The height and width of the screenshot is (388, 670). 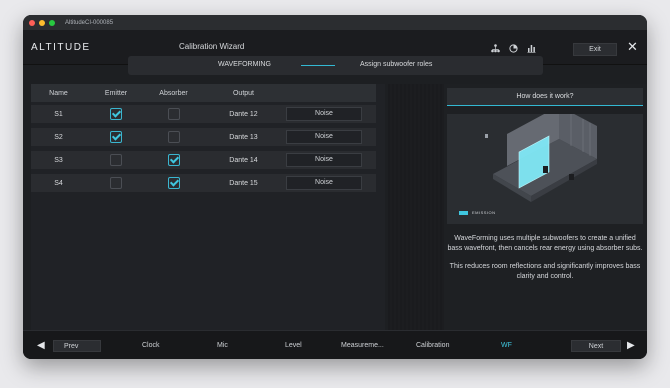 What do you see at coordinates (631, 345) in the screenshot?
I see `chevron-right-icon: ▶` at bounding box center [631, 345].